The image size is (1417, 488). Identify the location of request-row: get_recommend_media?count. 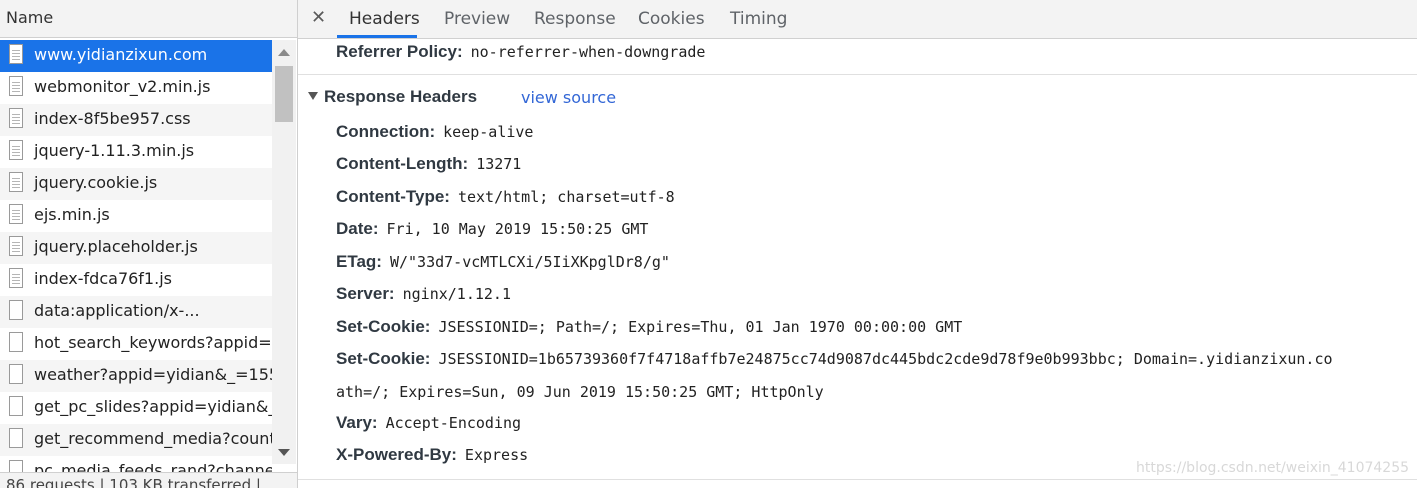
(136, 440).